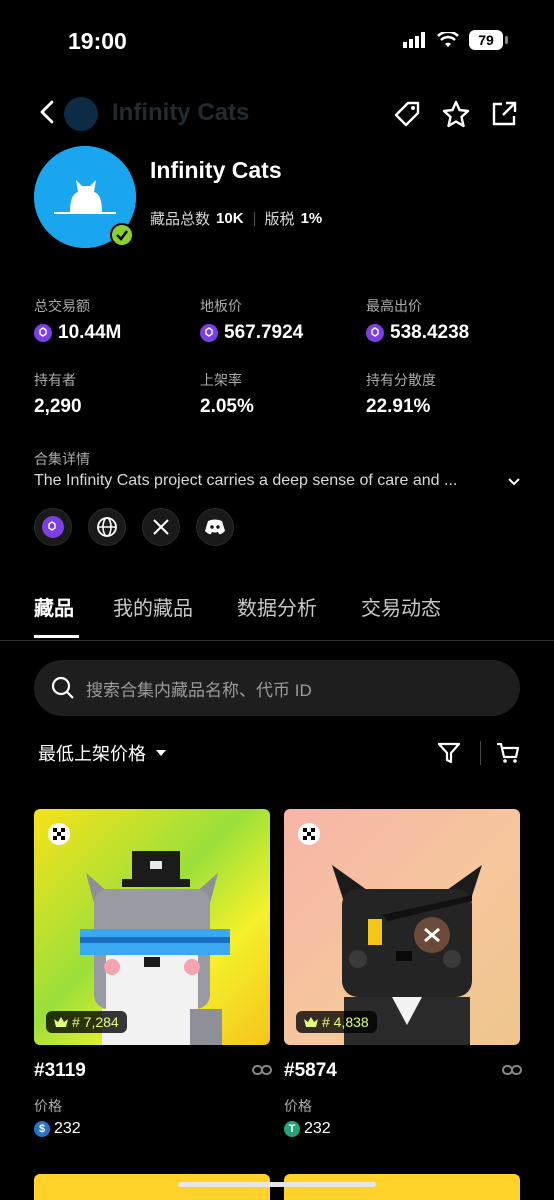 This screenshot has height=1200, width=554. I want to click on stat-total-volume: 总交易额 10.44M, so click(77, 320).